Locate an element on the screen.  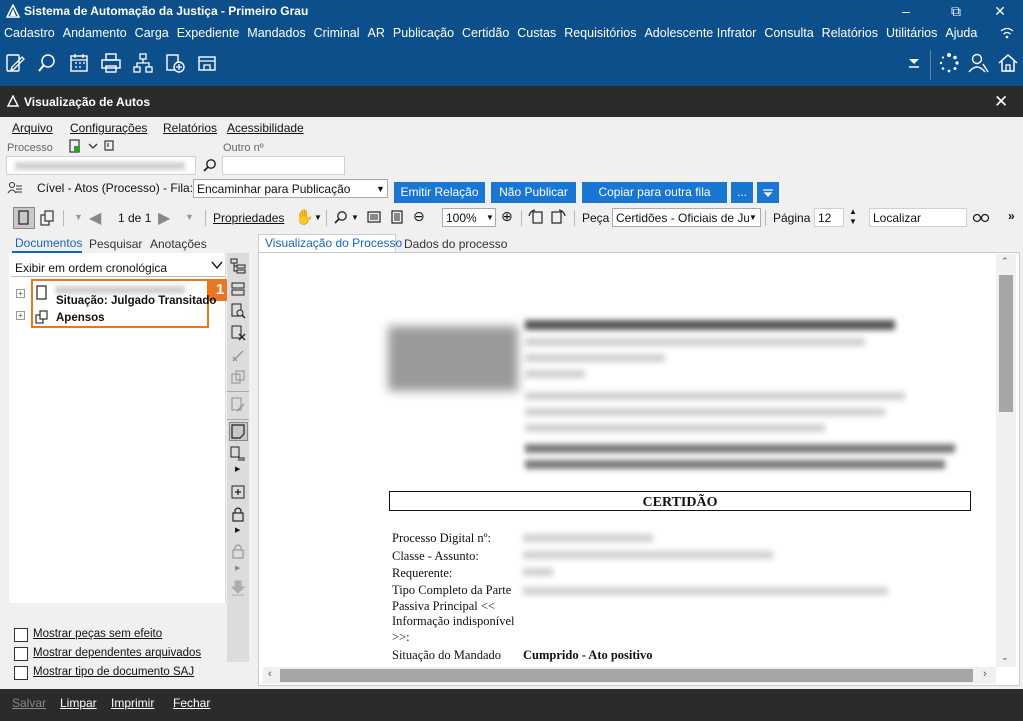
processo-input is located at coordinates (101, 165).